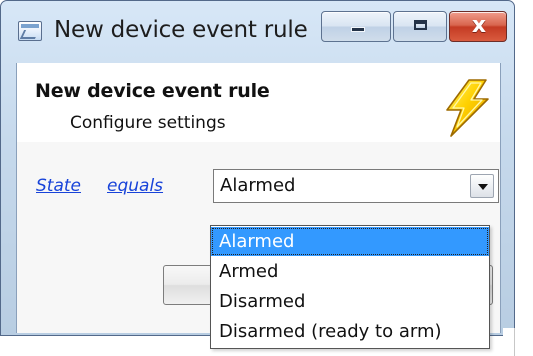 This screenshot has height=356, width=533. Describe the element at coordinates (358, 29) in the screenshot. I see `minimize-icon` at that location.